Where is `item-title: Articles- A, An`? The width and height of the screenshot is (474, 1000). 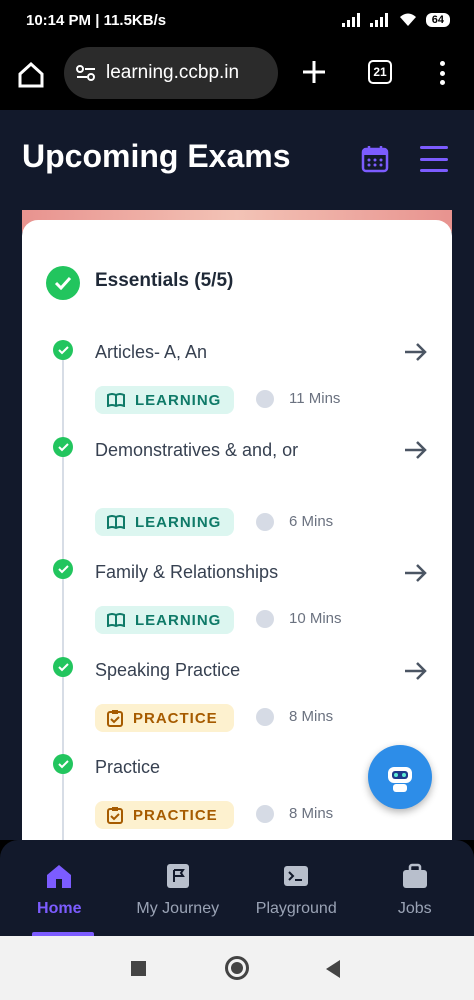 item-title: Articles- A, An is located at coordinates (151, 352).